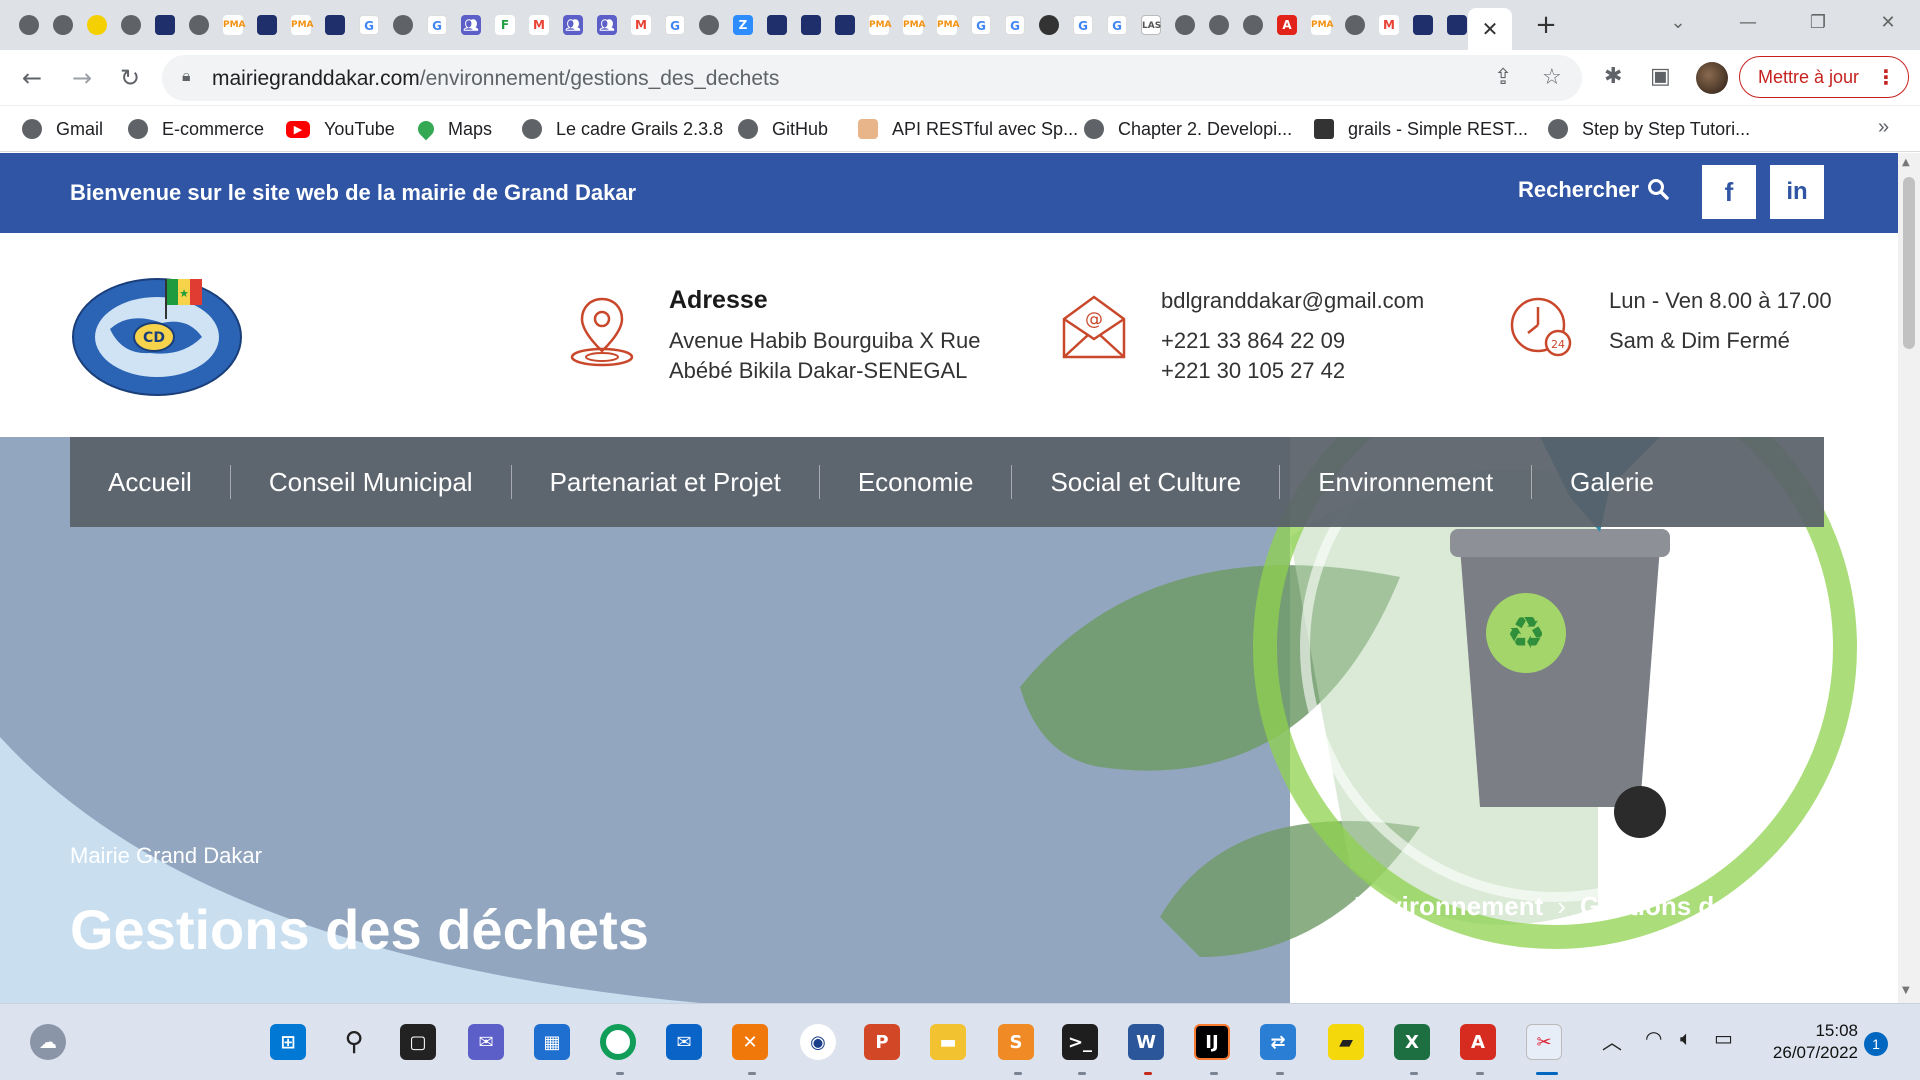 The width and height of the screenshot is (1920, 1080). What do you see at coordinates (1080, 1042) in the screenshot?
I see `terminal-icon: >_` at bounding box center [1080, 1042].